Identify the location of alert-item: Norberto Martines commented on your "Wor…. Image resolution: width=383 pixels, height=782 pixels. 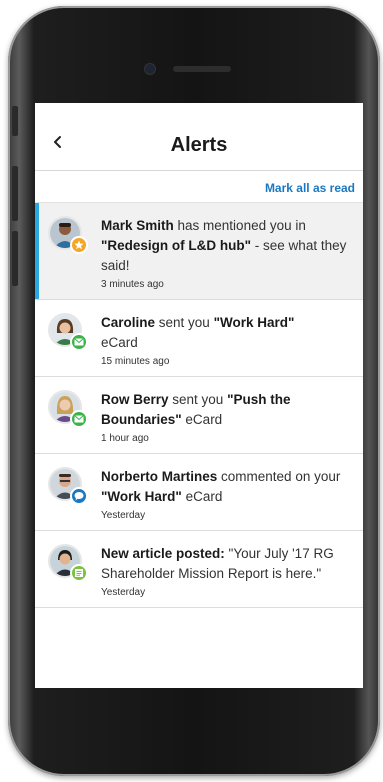
(199, 492).